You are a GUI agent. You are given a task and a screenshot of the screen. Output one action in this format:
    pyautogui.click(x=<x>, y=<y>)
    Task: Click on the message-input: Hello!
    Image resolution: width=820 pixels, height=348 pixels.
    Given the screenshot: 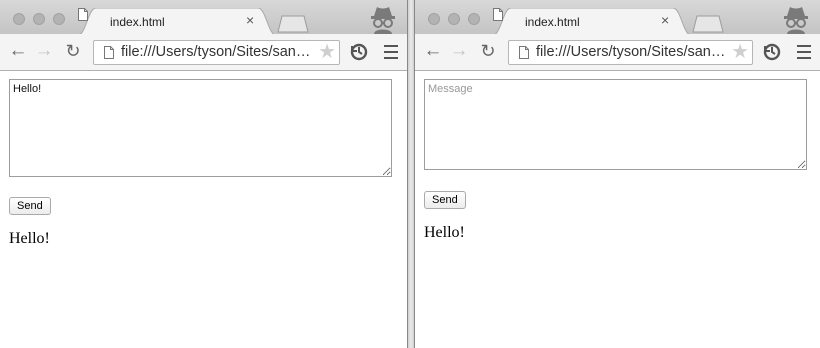 What is the action you would take?
    pyautogui.click(x=200, y=128)
    